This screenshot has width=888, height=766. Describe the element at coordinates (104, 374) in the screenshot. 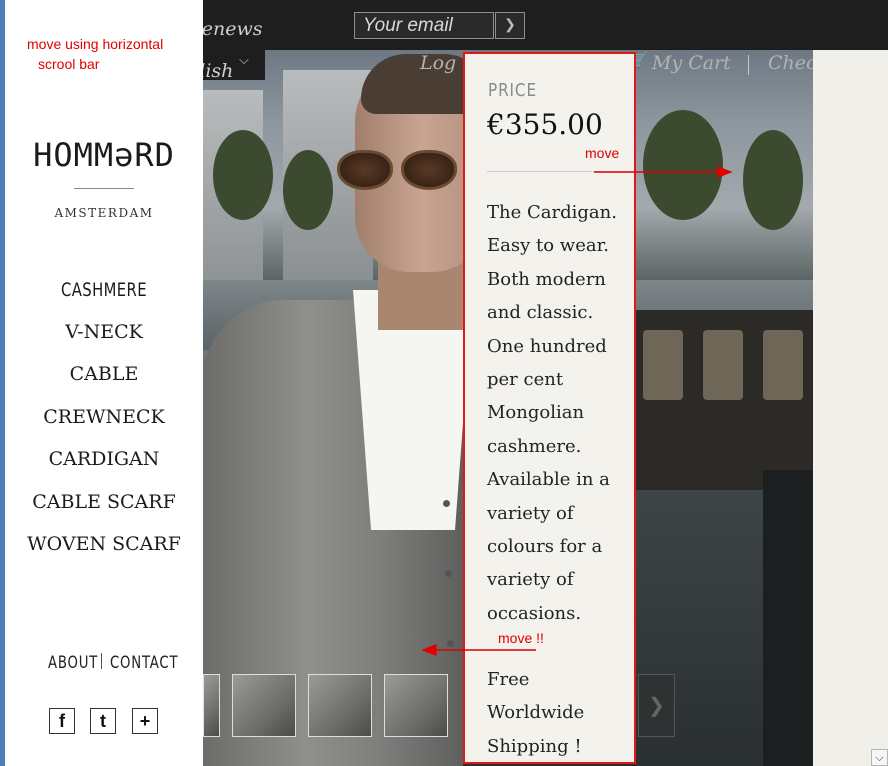

I see `nav-cable: CABLE` at that location.